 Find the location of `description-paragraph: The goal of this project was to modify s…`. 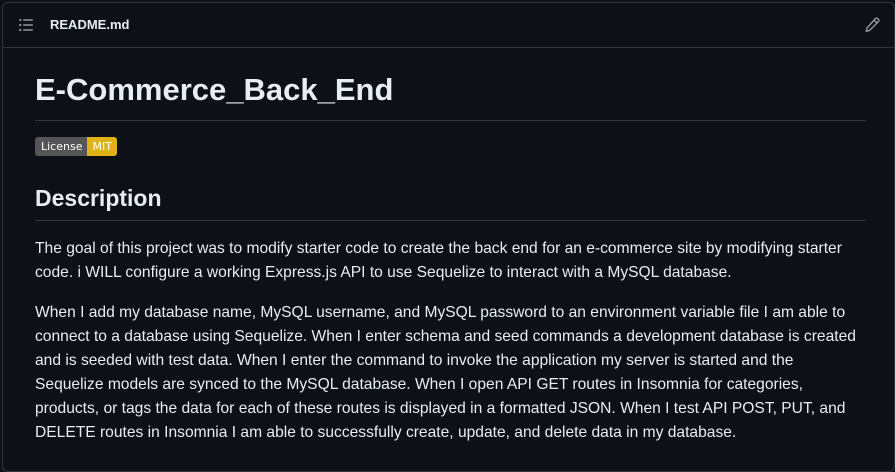

description-paragraph: The goal of this project was to modify s… is located at coordinates (438, 260).